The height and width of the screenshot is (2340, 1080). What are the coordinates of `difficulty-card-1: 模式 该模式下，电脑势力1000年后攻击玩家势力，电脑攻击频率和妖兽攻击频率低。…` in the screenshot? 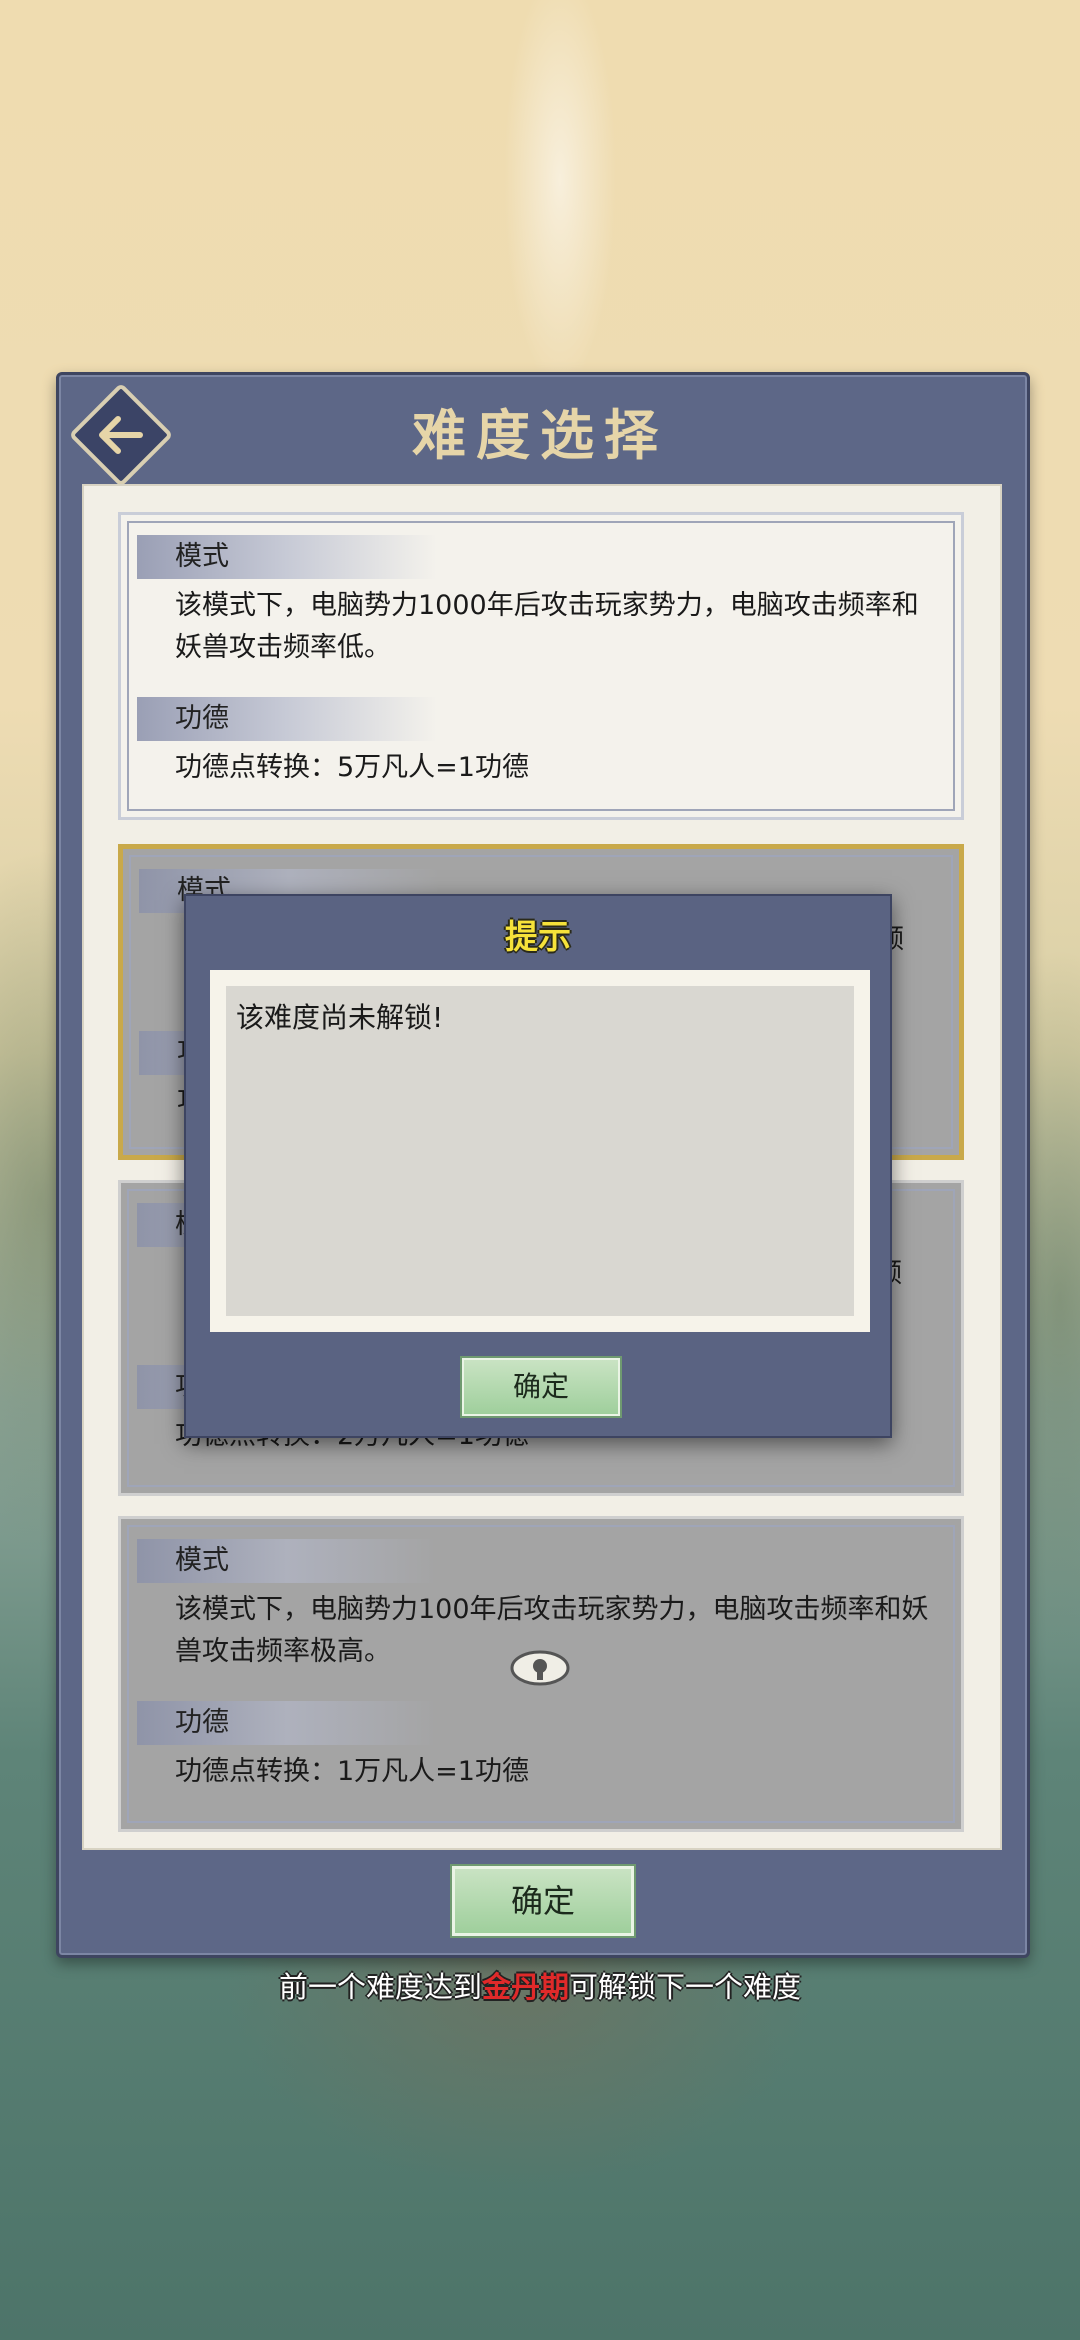 It's located at (541, 666).